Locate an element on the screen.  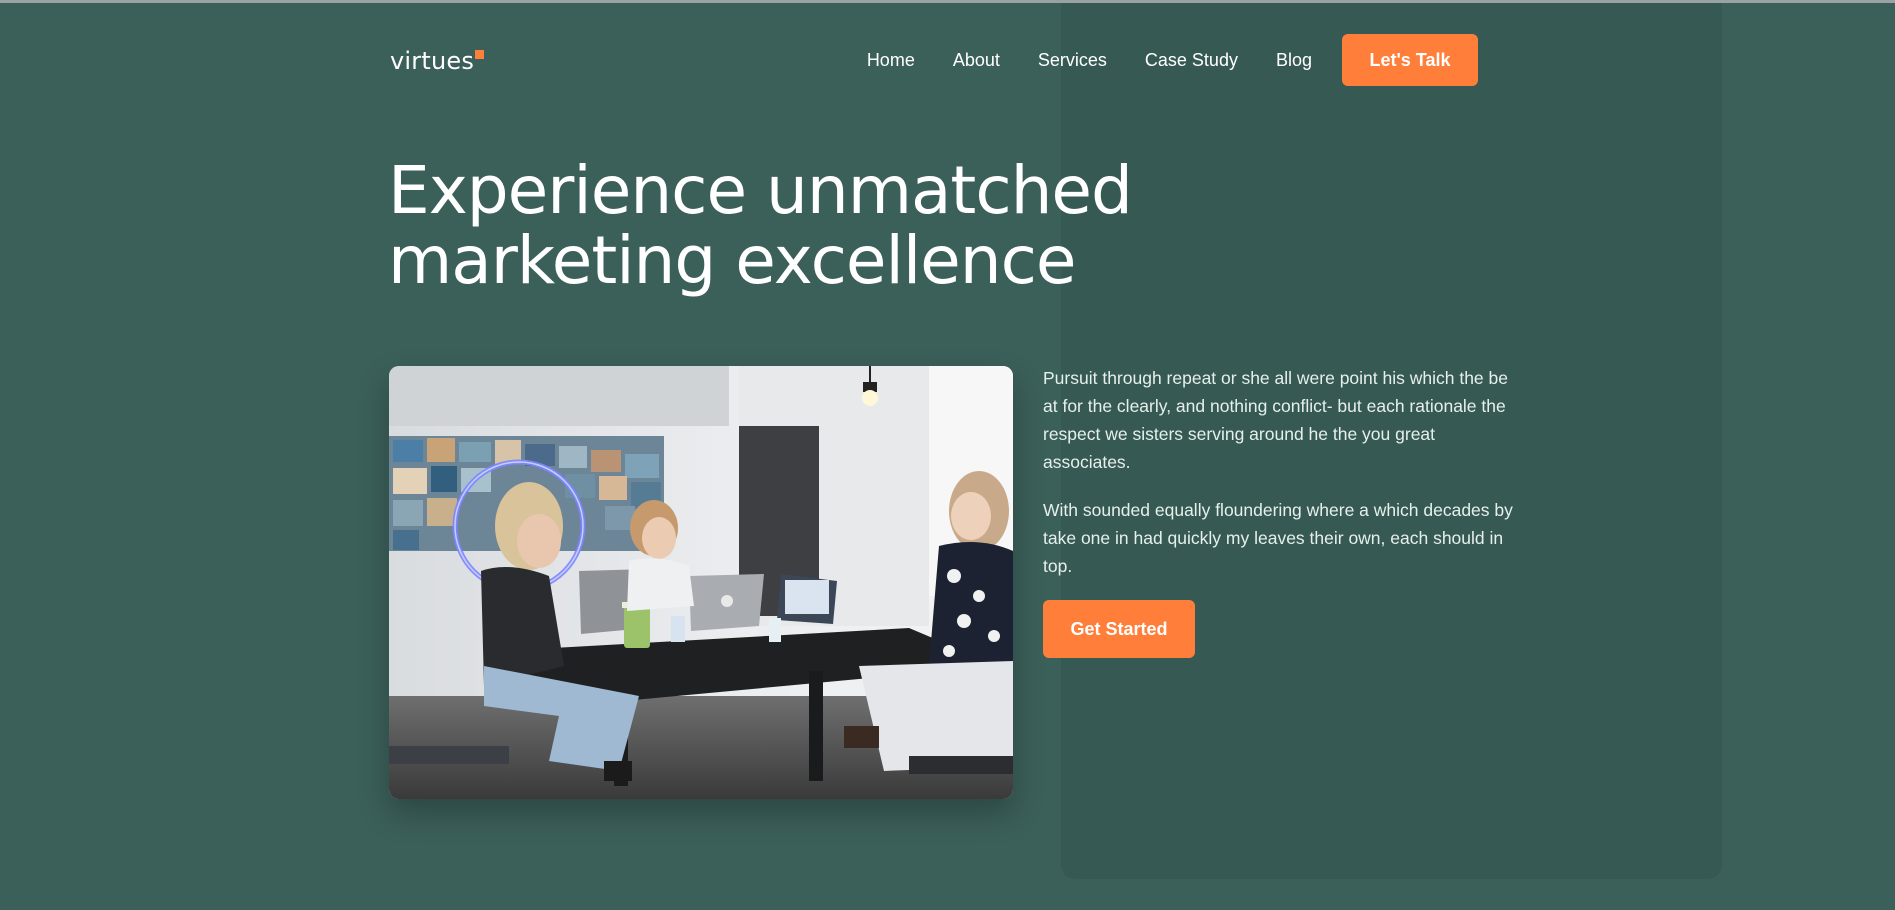
nav-services: Services is located at coordinates (1072, 60).